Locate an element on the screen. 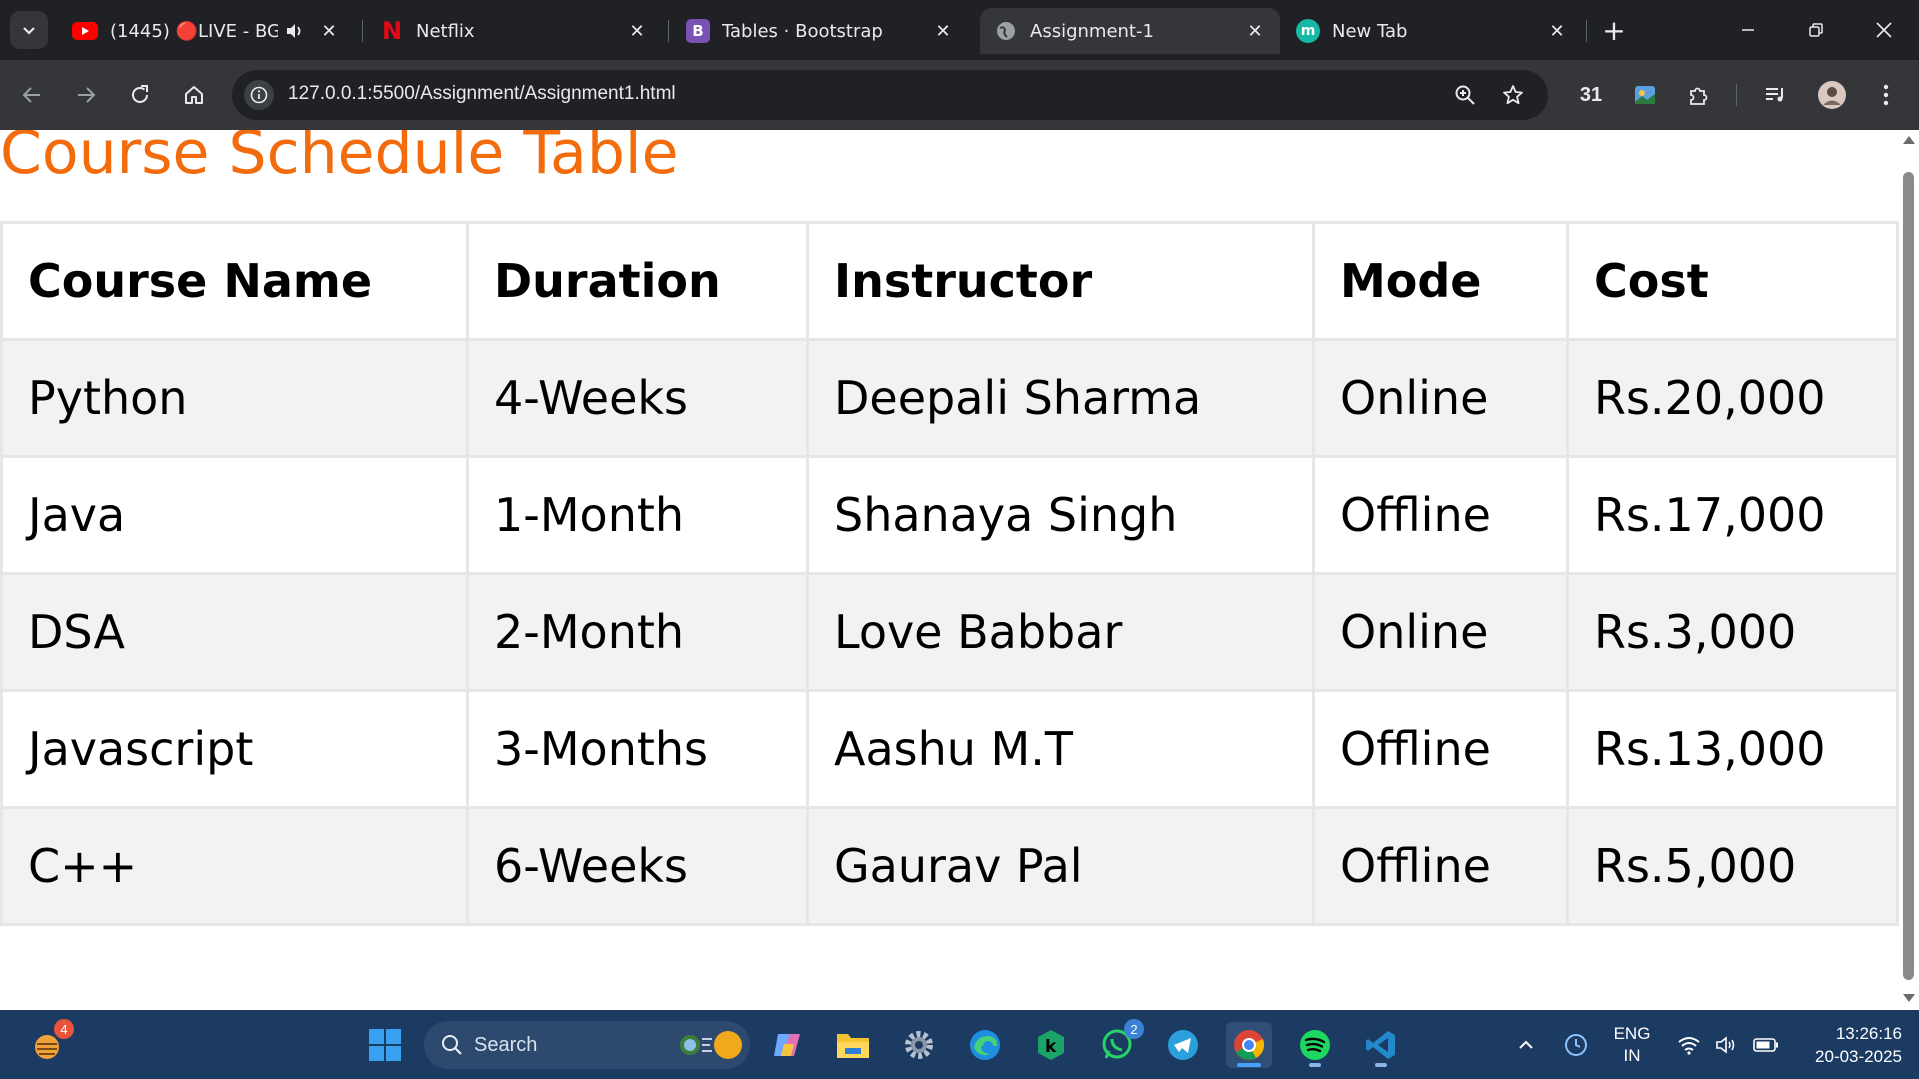 The image size is (1919, 1079). quick-settings-button is located at coordinates (1728, 1044).